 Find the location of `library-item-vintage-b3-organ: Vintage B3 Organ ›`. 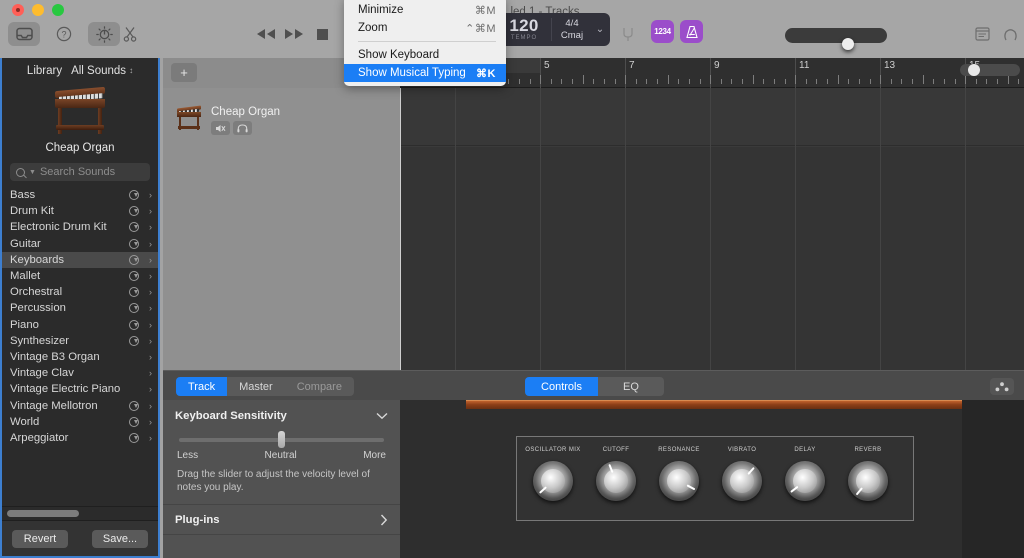

library-item-vintage-b3-organ: Vintage B3 Organ › is located at coordinates (80, 357).